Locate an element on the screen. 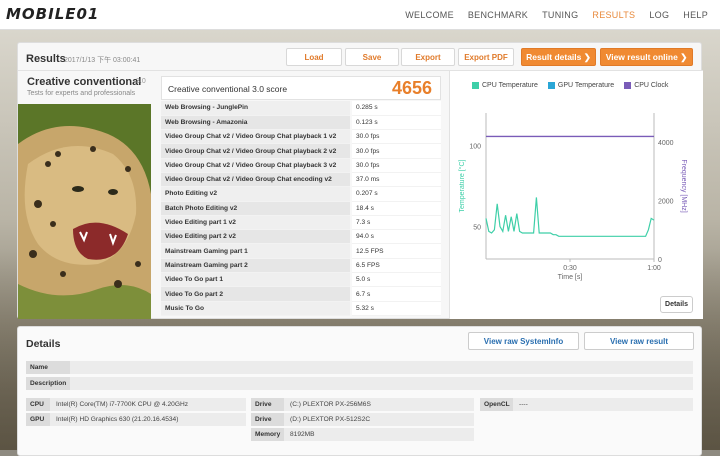 Image resolution: width=720 pixels, height=456 pixels. drive2-value: (D:) PLEXTOR PX-512S2C is located at coordinates (379, 419).